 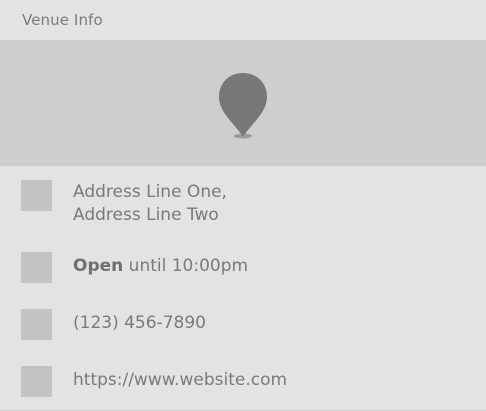 I want to click on phone-number: (123) 456-7890, so click(x=139, y=323).